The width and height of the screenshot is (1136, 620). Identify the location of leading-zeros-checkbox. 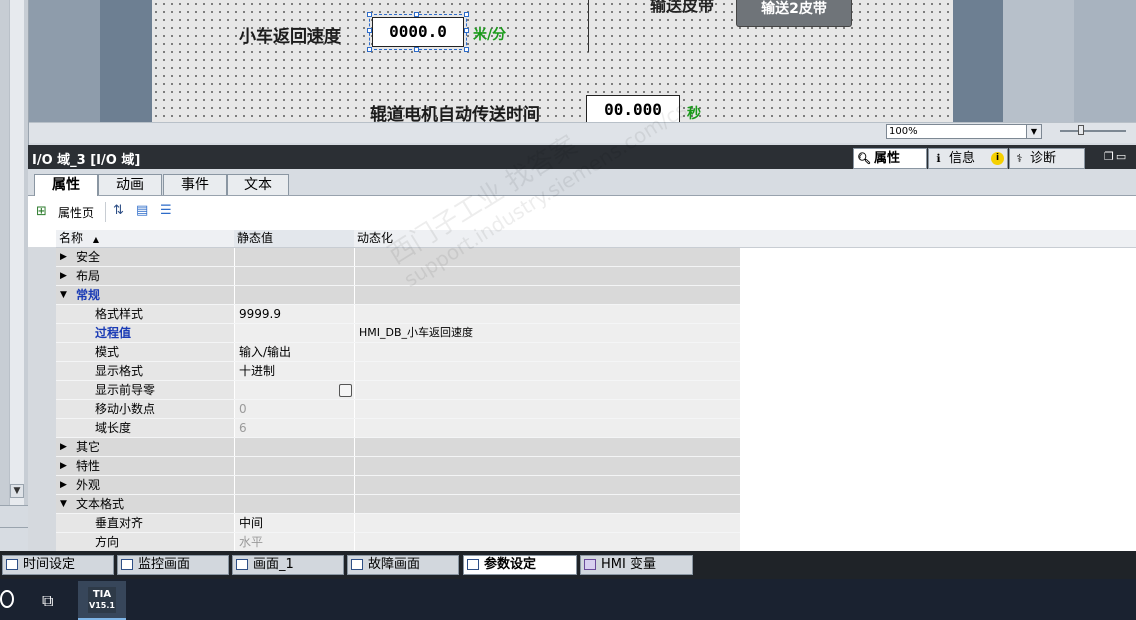
(345, 390).